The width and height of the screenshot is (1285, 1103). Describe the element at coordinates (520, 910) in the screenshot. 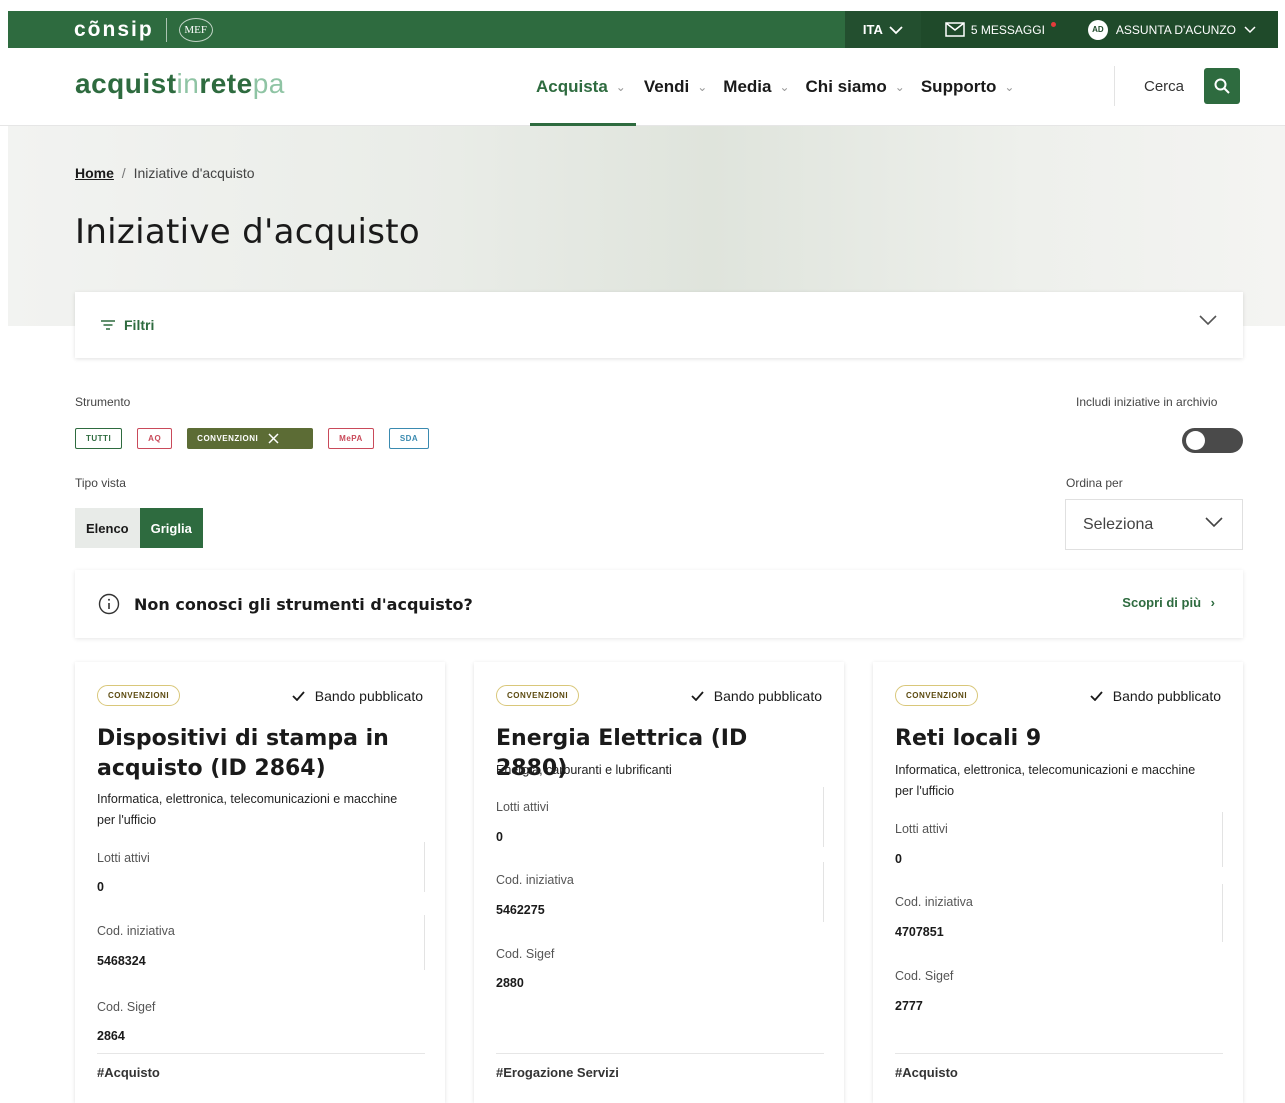

I see `cod-iniziativa-value: 5462275` at that location.